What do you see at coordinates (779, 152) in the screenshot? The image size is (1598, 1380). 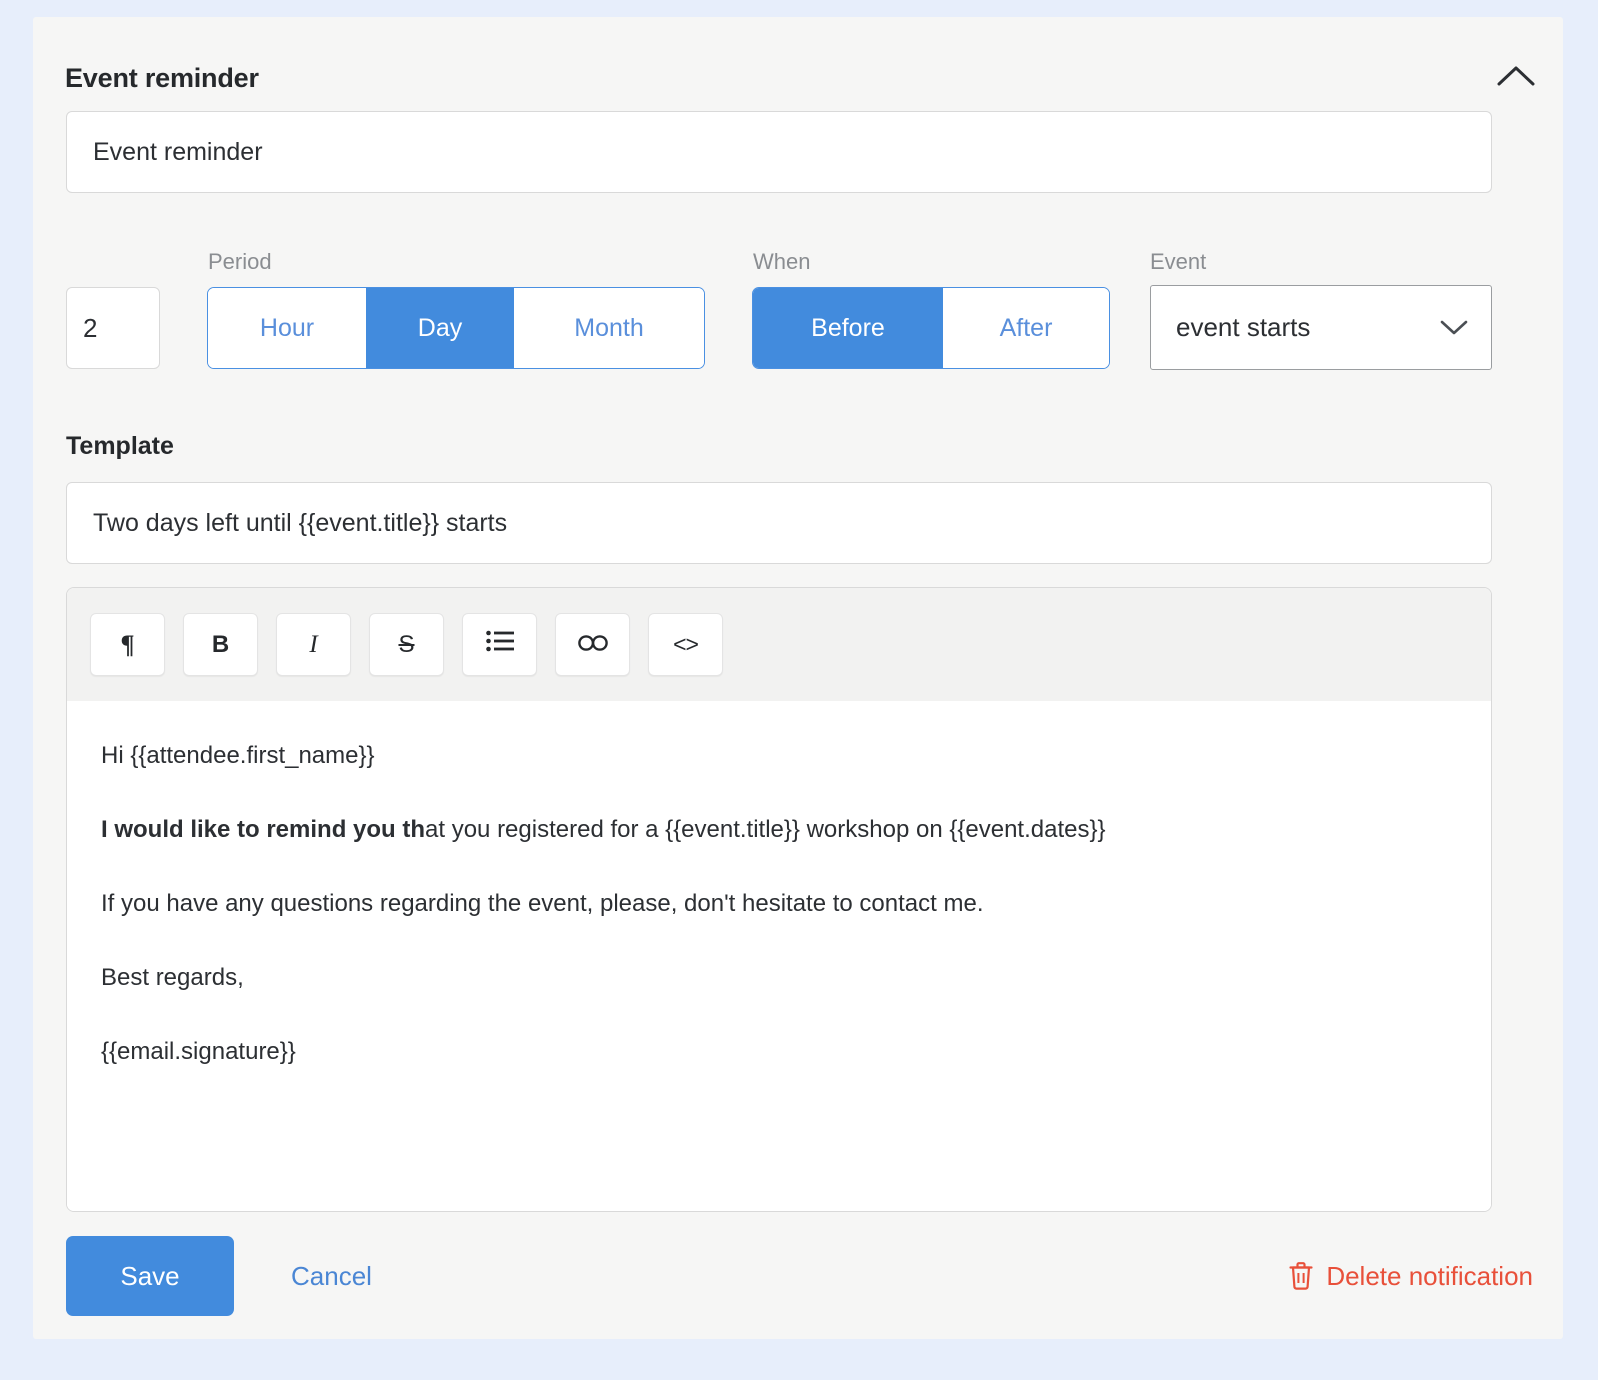 I see `notification-name-input` at bounding box center [779, 152].